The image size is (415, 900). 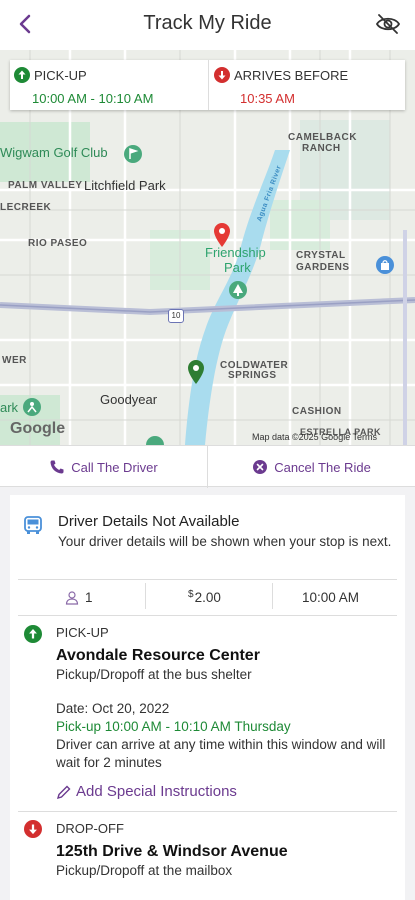 I want to click on app-header: Track My Ride, so click(x=207, y=25).